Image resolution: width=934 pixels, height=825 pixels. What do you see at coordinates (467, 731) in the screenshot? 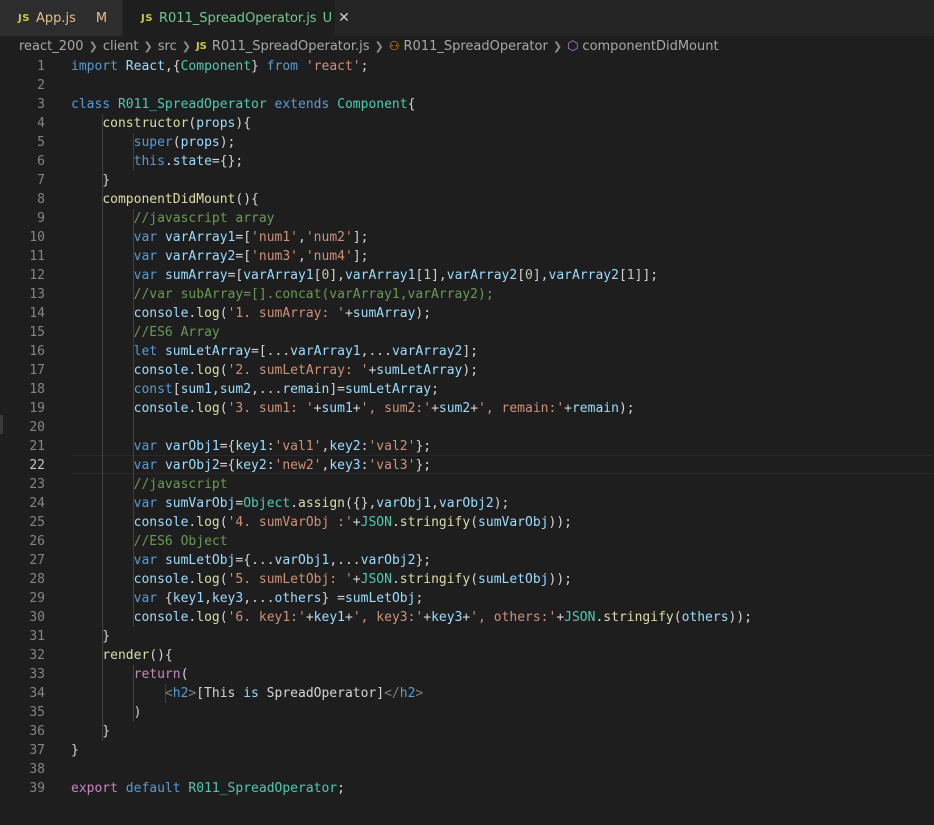
I see `code-line: 36 }` at bounding box center [467, 731].